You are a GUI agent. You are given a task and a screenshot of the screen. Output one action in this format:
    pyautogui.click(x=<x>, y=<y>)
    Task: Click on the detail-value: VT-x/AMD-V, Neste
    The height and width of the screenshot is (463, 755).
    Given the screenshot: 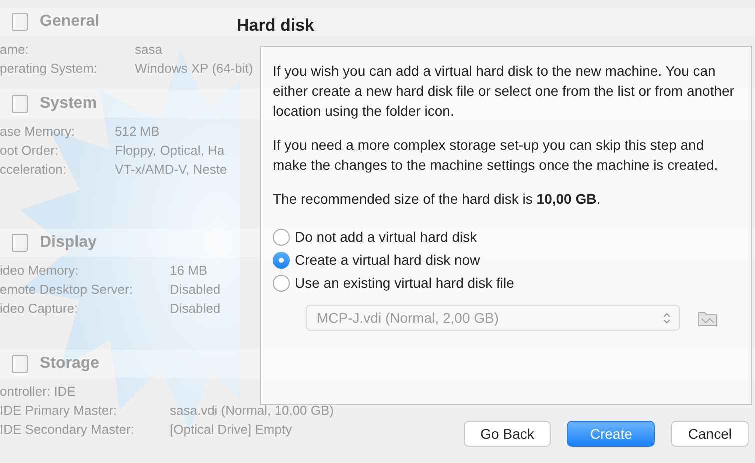 What is the action you would take?
    pyautogui.click(x=171, y=170)
    